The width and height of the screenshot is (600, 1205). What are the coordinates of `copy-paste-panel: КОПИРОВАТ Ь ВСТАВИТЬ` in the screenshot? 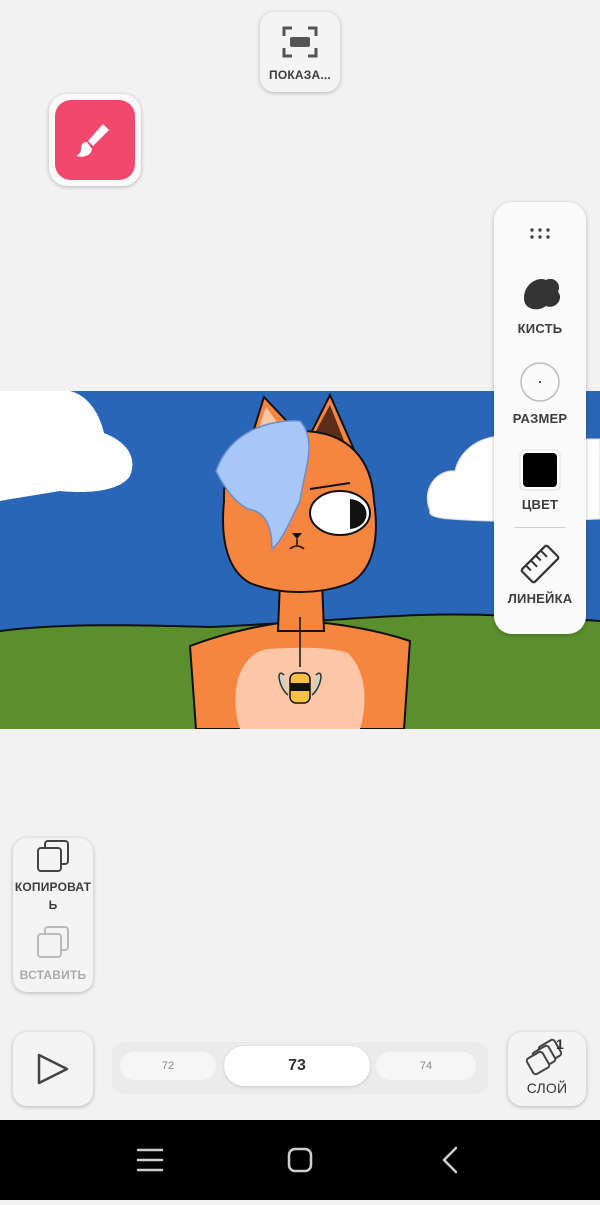 It's located at (53, 915).